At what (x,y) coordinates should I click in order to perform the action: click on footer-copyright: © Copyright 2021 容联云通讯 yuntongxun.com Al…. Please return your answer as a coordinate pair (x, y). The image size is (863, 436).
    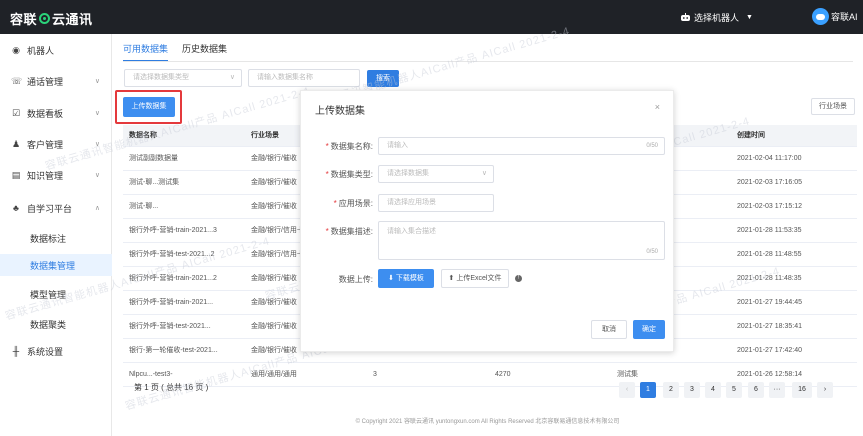
    Looking at the image, I should click on (487, 422).